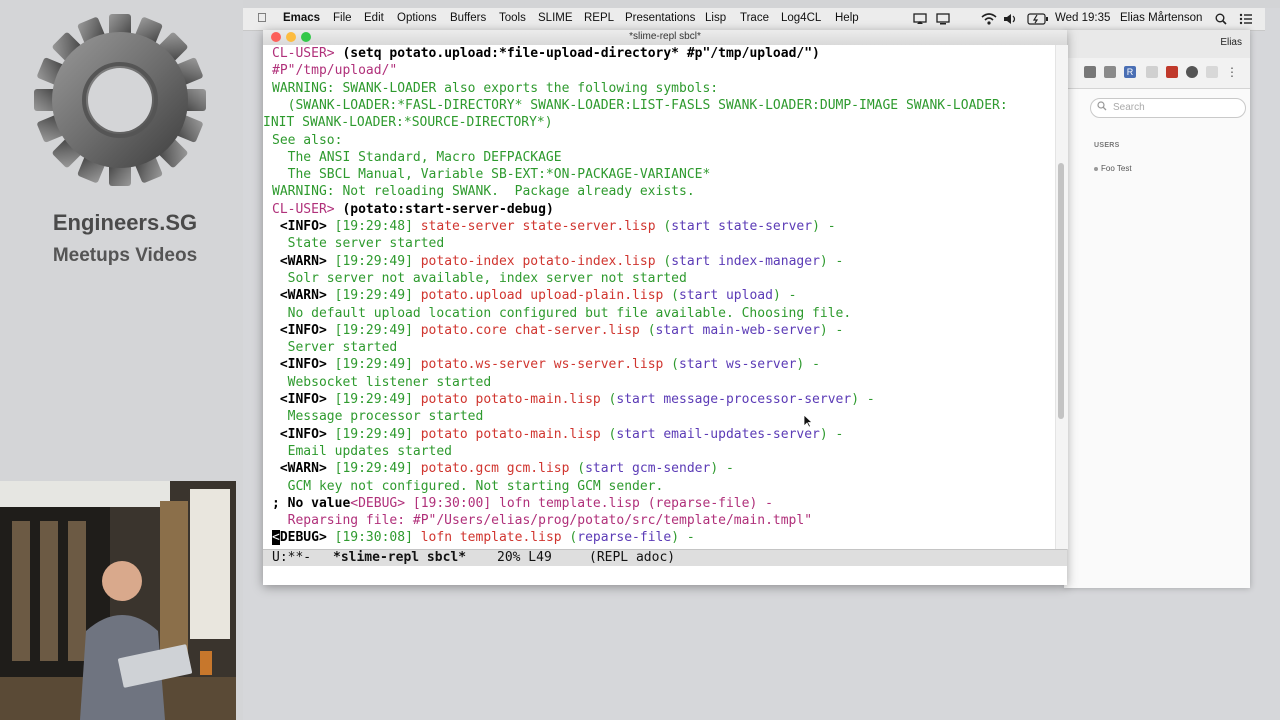 Image resolution: width=1280 pixels, height=720 pixels. Describe the element at coordinates (599, 18) in the screenshot. I see `menu-repl: REPL` at that location.